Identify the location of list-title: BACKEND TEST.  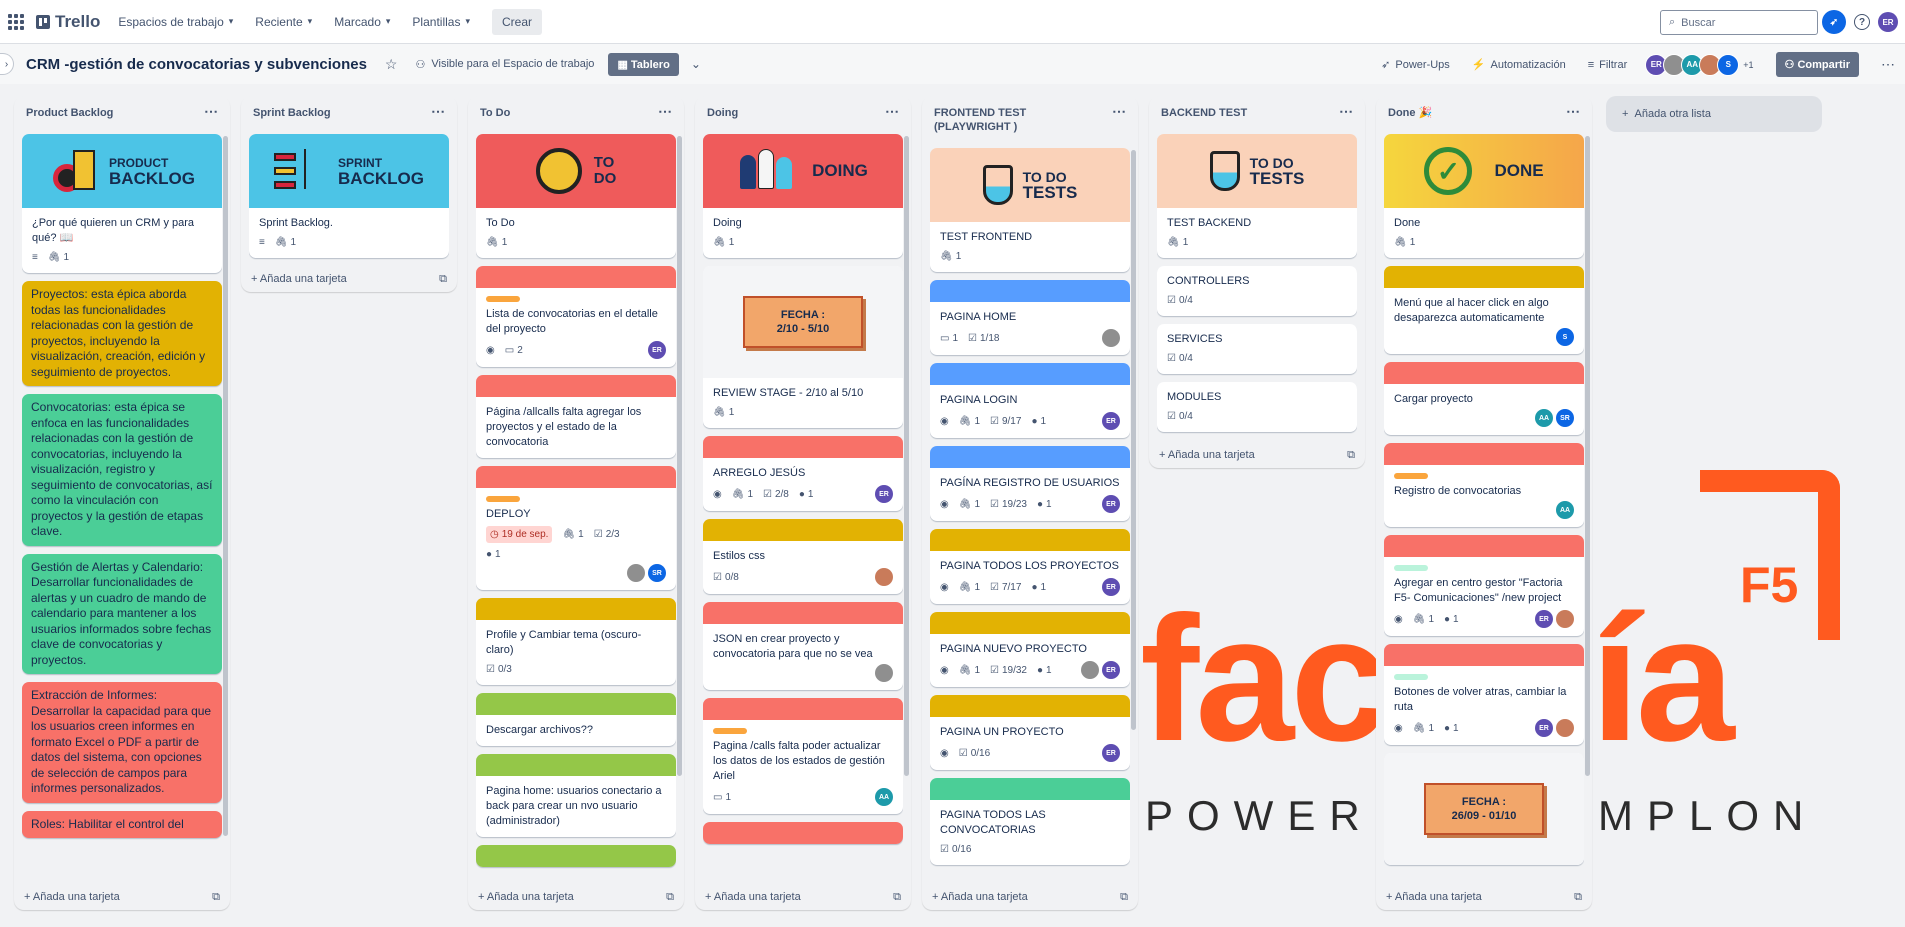
(1204, 113).